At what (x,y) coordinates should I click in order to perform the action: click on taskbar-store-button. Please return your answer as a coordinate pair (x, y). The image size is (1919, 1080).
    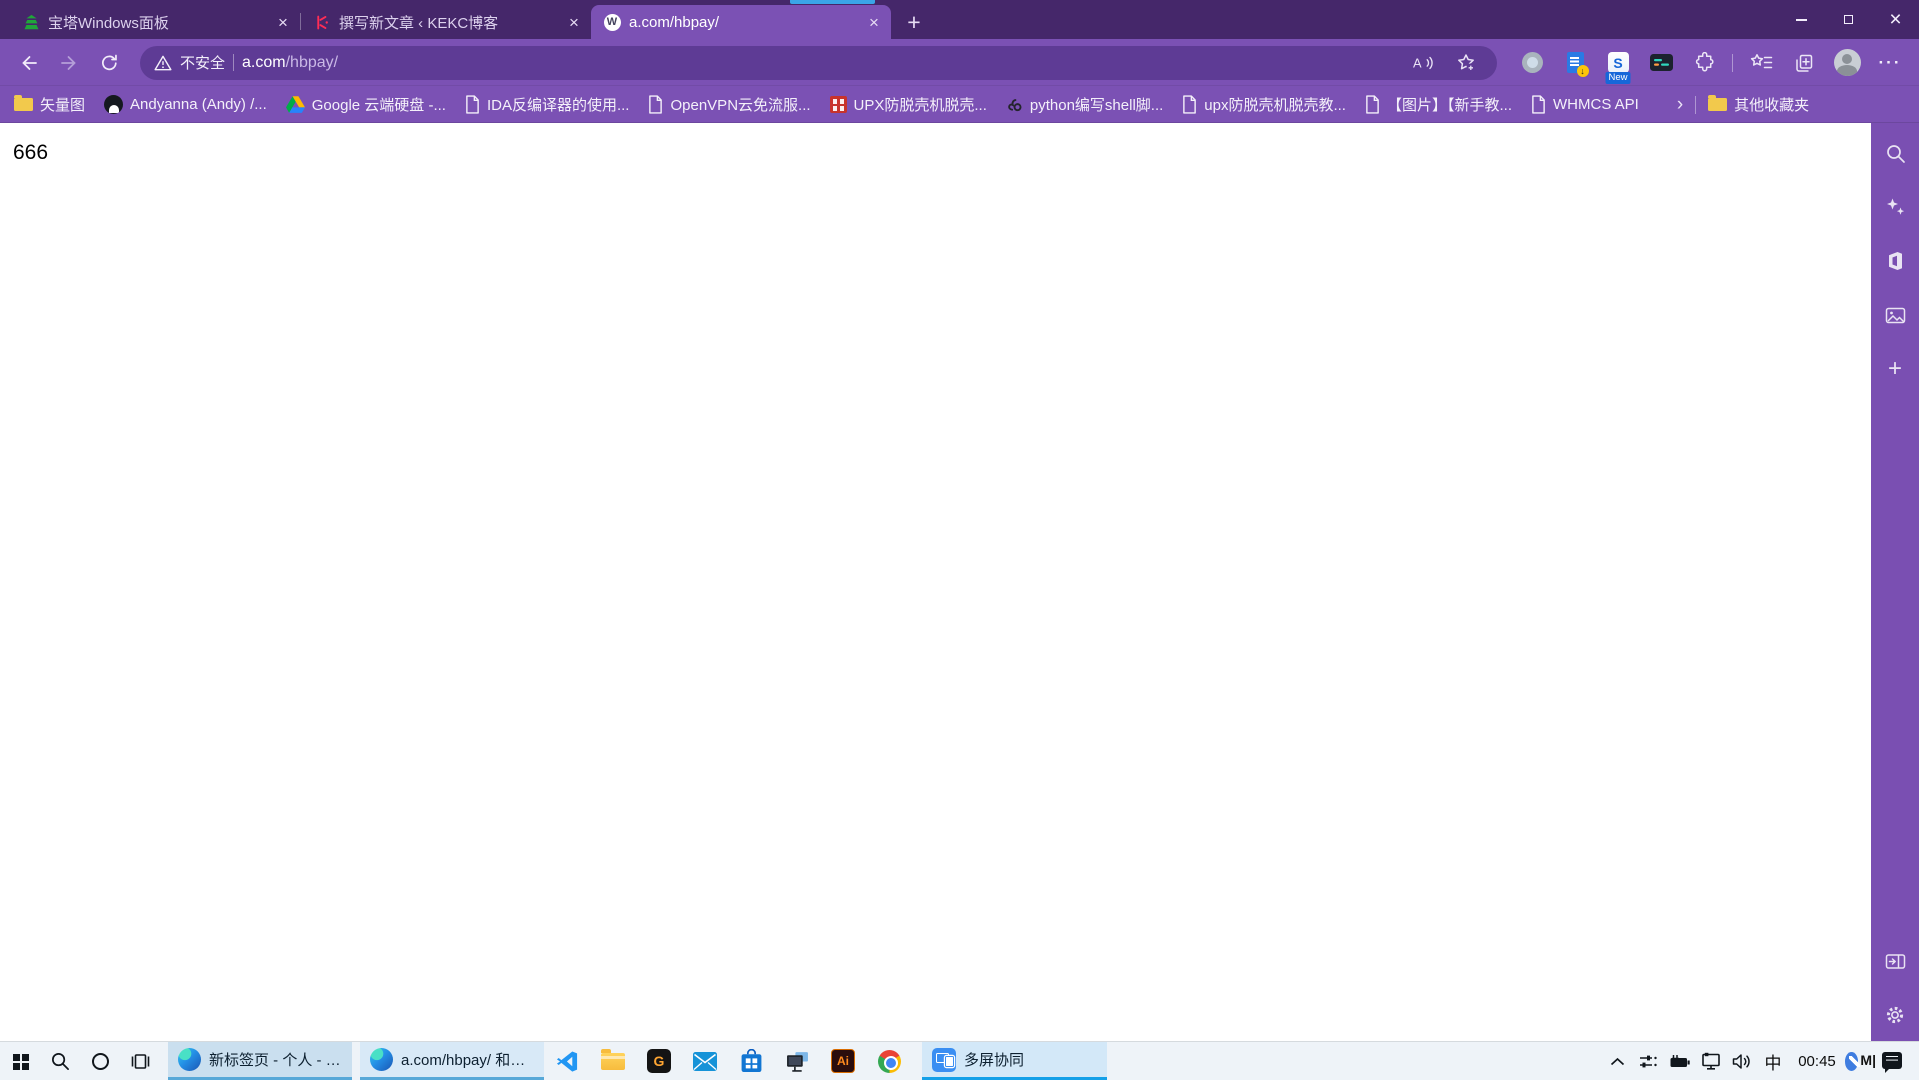
    Looking at the image, I should click on (751, 1061).